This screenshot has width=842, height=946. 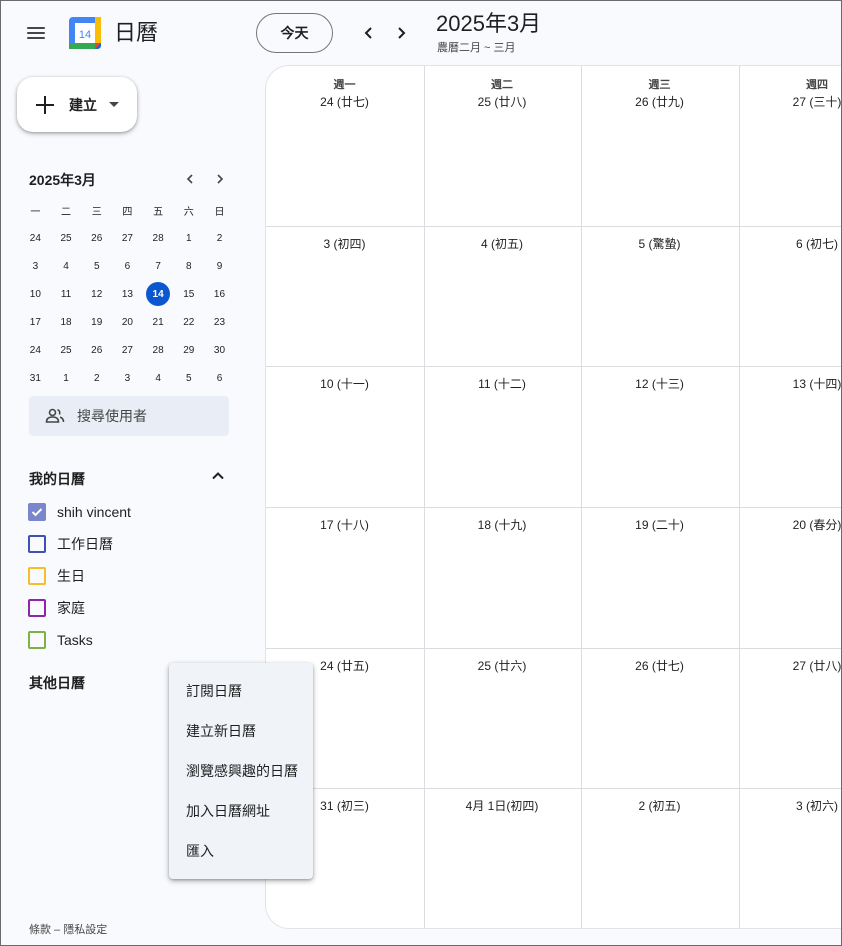 What do you see at coordinates (158, 266) in the screenshot?
I see `mini-calendar-day: 7` at bounding box center [158, 266].